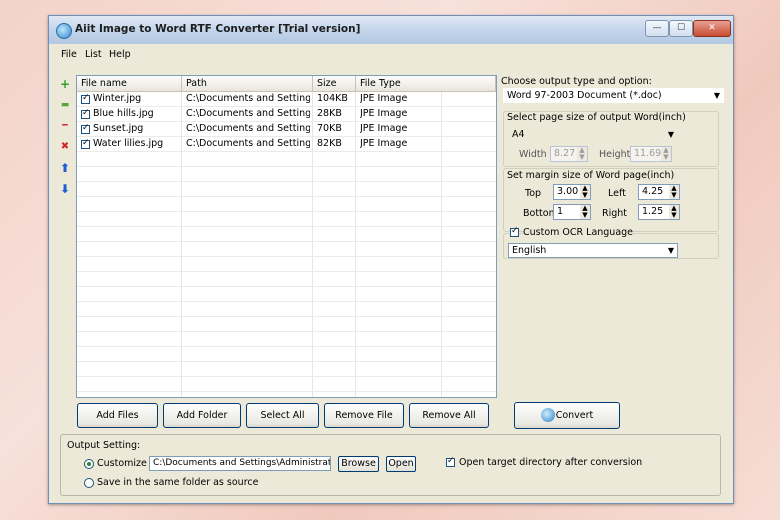 The height and width of the screenshot is (520, 780). What do you see at coordinates (65, 189) in the screenshot?
I see `move-down-icon: ⬇` at bounding box center [65, 189].